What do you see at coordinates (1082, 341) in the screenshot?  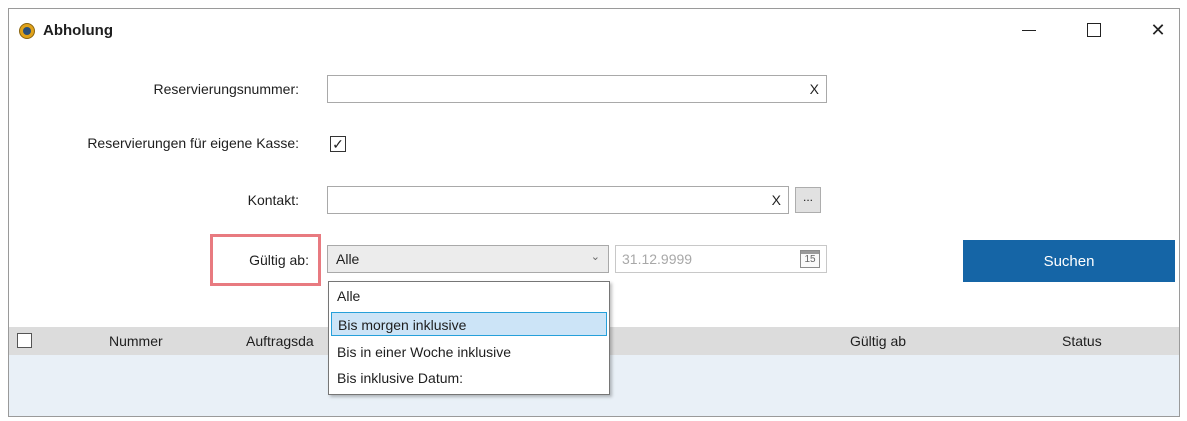 I see `column-header-status: Status` at bounding box center [1082, 341].